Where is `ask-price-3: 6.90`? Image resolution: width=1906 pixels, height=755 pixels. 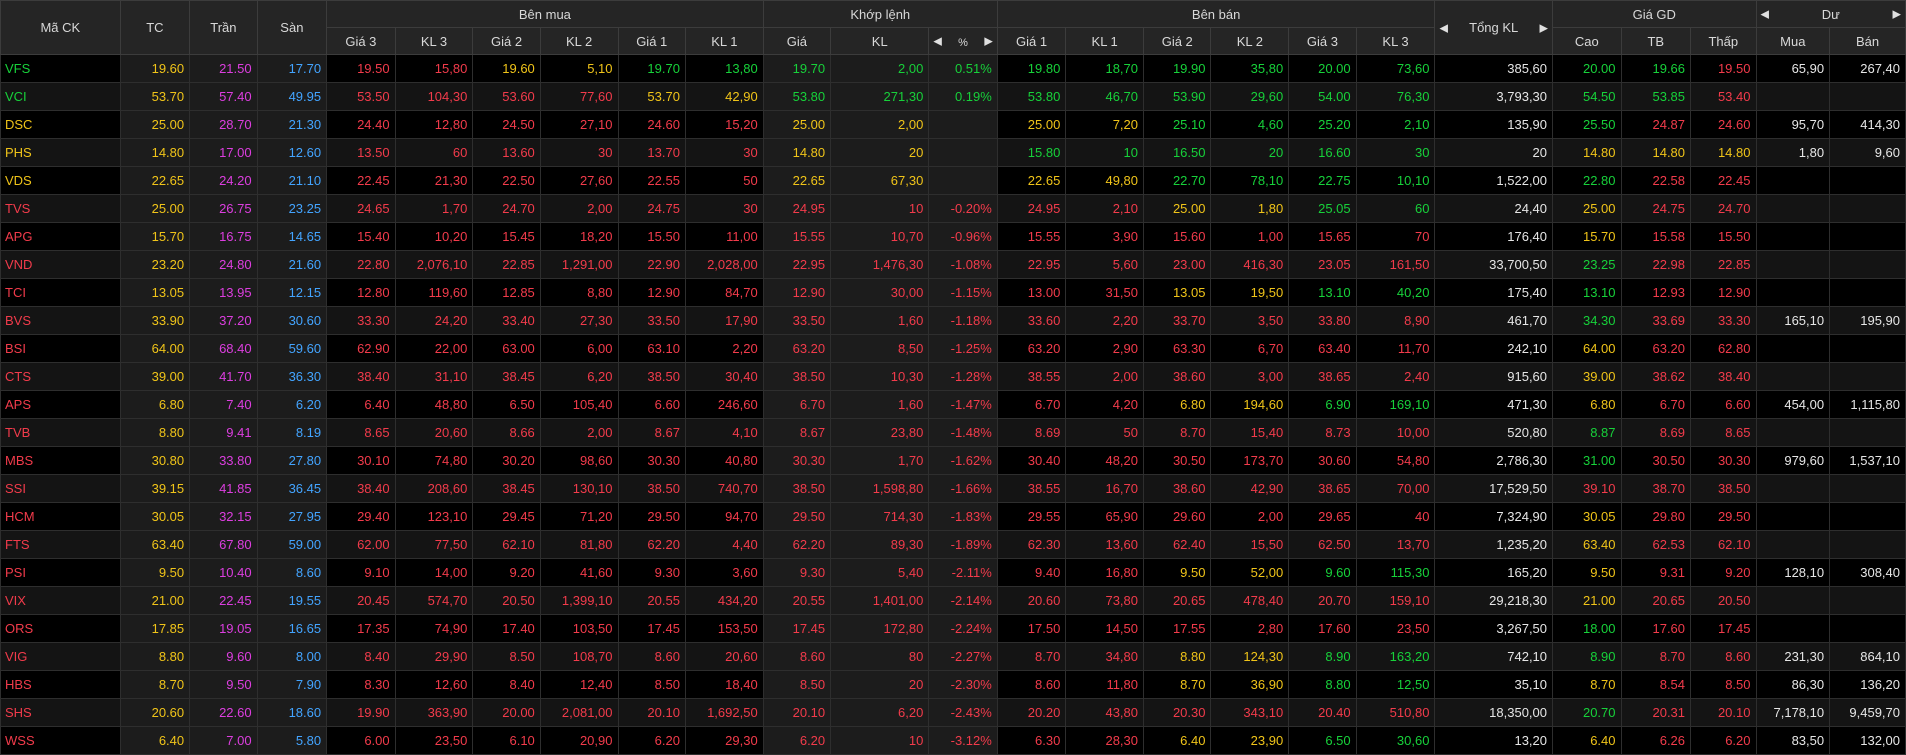 ask-price-3: 6.90 is located at coordinates (1322, 404).